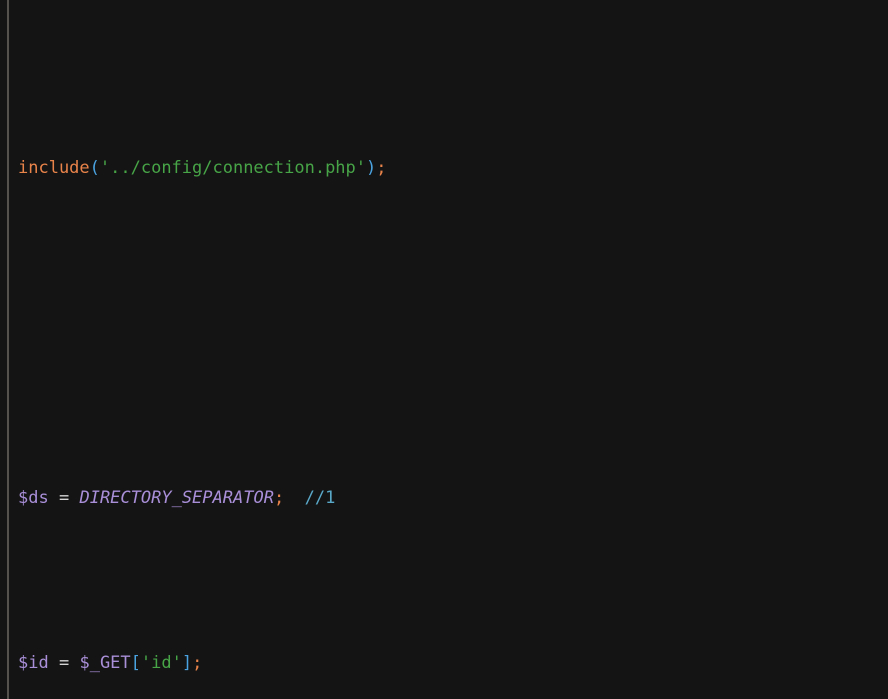 The width and height of the screenshot is (888, 699). Describe the element at coordinates (233, 168) in the screenshot. I see `token-string-path: '../config/connection.php'` at that location.